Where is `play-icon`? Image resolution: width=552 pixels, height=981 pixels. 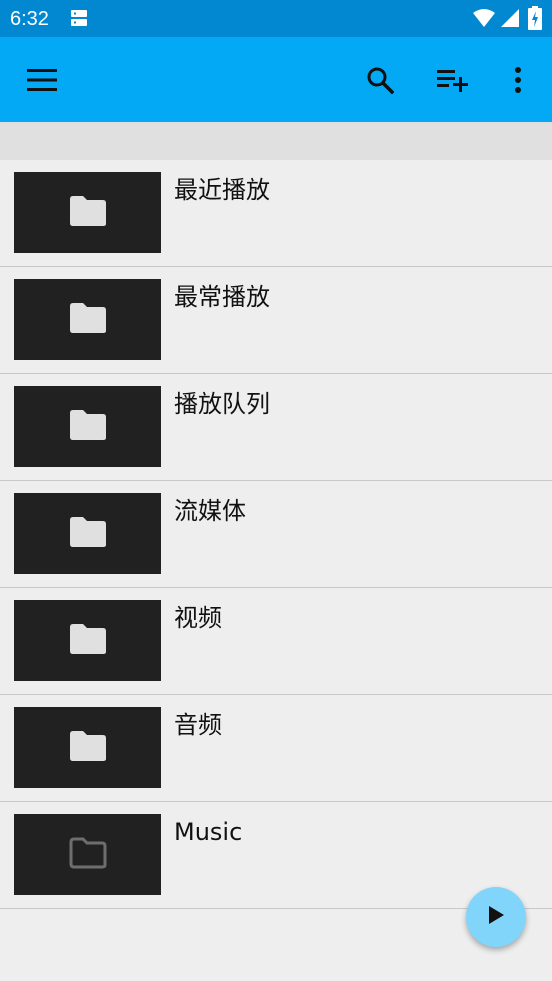 play-icon is located at coordinates (496, 917).